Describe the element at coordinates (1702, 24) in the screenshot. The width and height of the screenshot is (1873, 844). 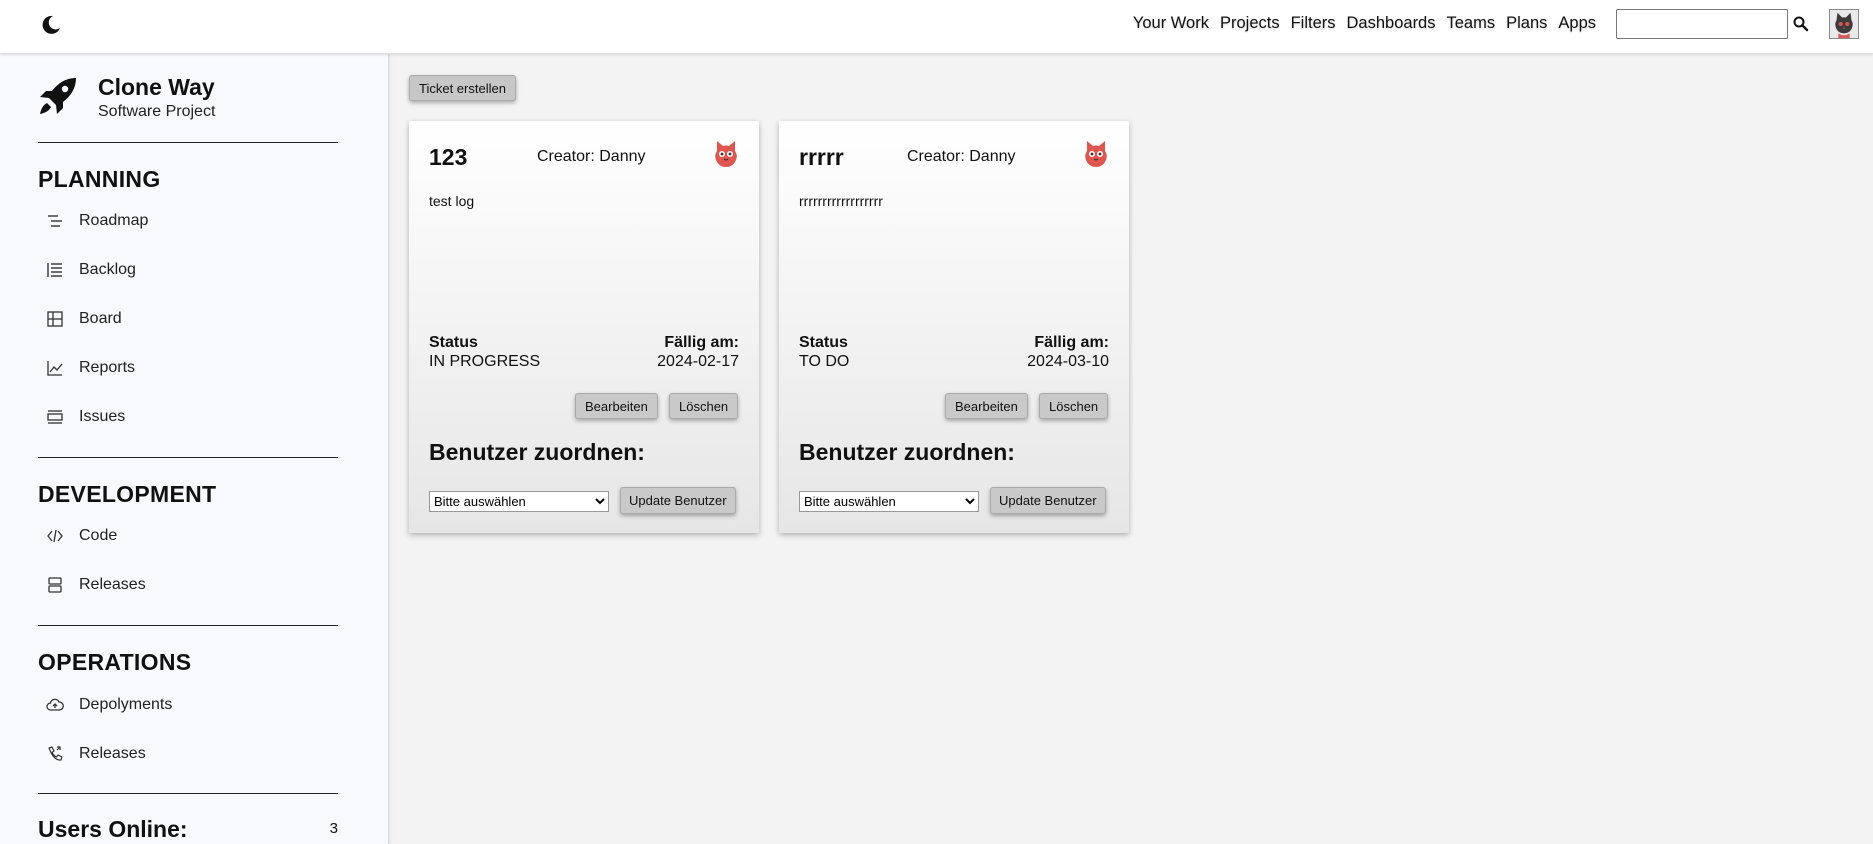
I see `search-input` at that location.